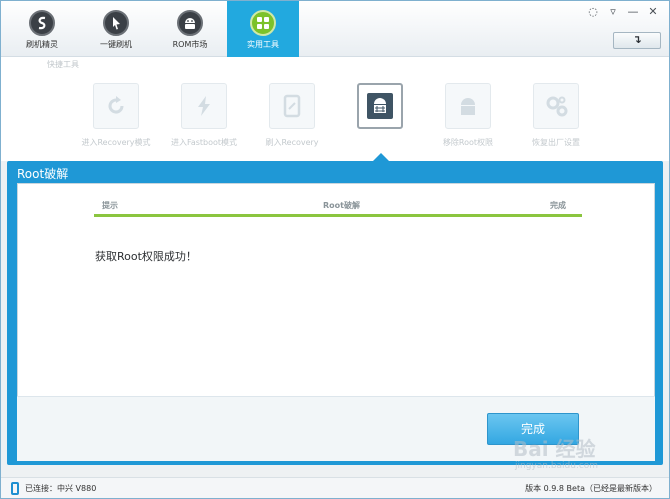  Describe the element at coordinates (633, 13) in the screenshot. I see `minimize-icon: —` at that location.